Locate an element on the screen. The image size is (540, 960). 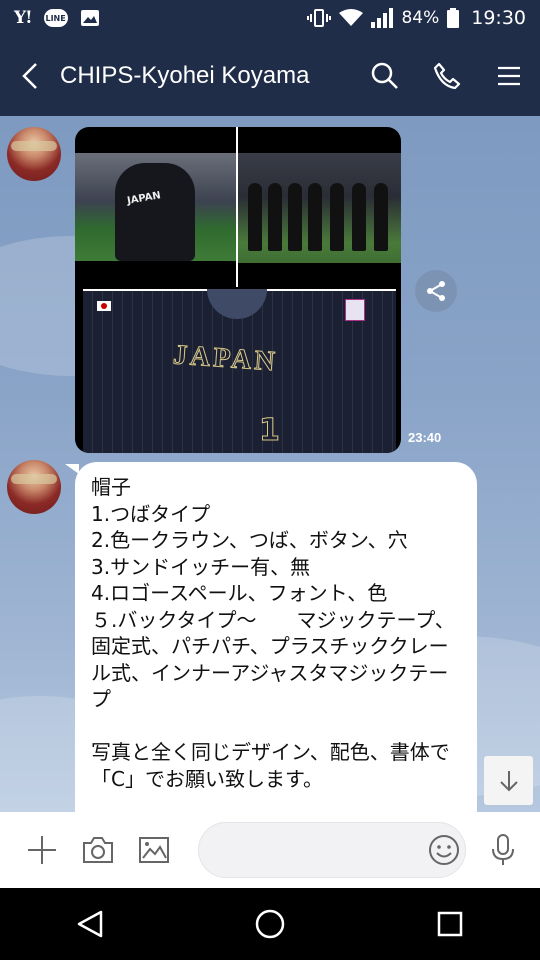
vibrate-icon is located at coordinates (319, 18).